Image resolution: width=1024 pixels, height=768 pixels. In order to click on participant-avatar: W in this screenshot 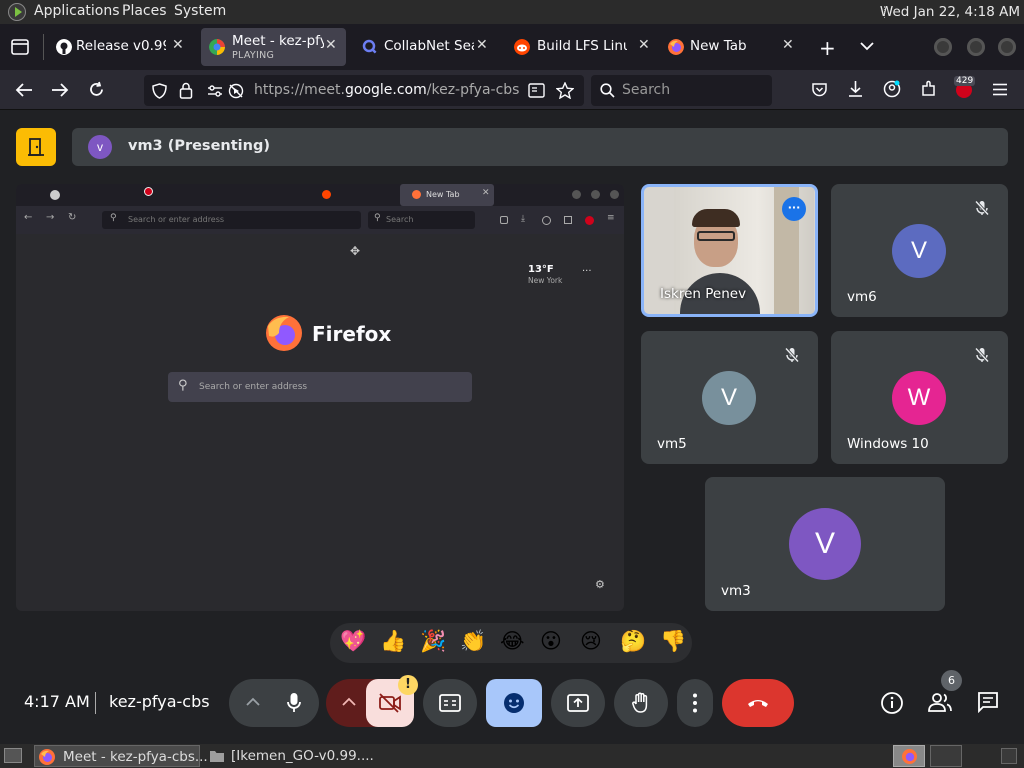, I will do `click(919, 398)`.